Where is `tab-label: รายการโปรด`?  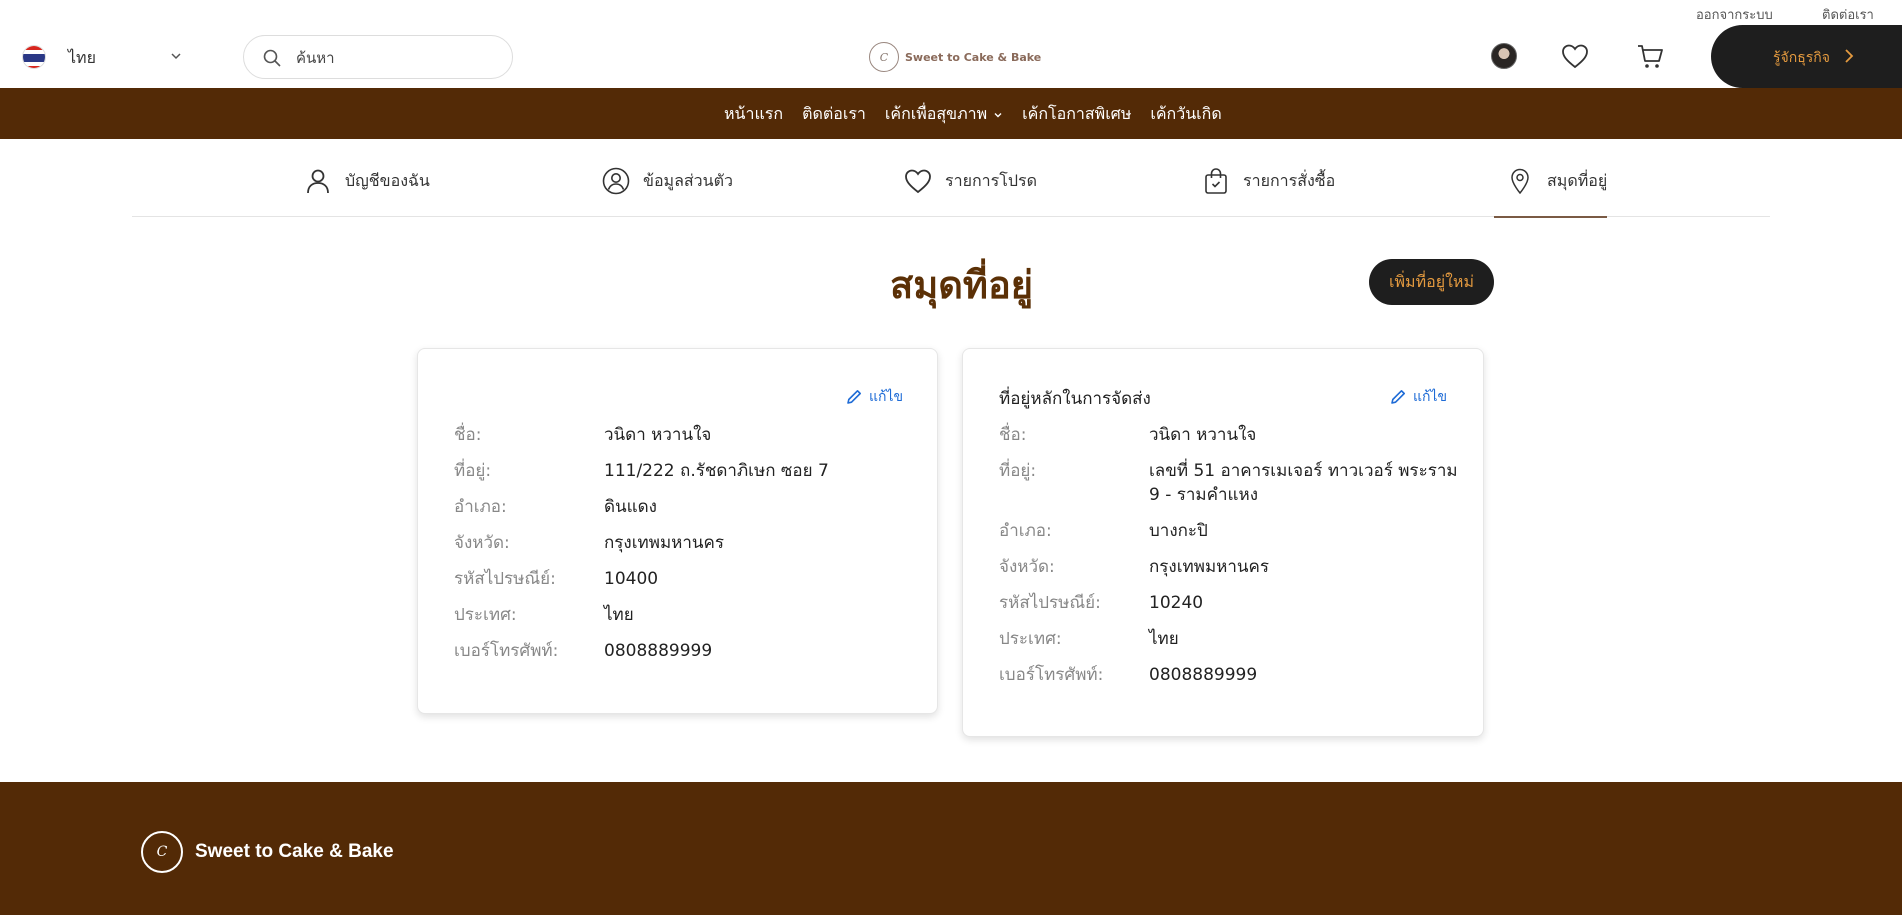
tab-label: รายการโปรด is located at coordinates (991, 180).